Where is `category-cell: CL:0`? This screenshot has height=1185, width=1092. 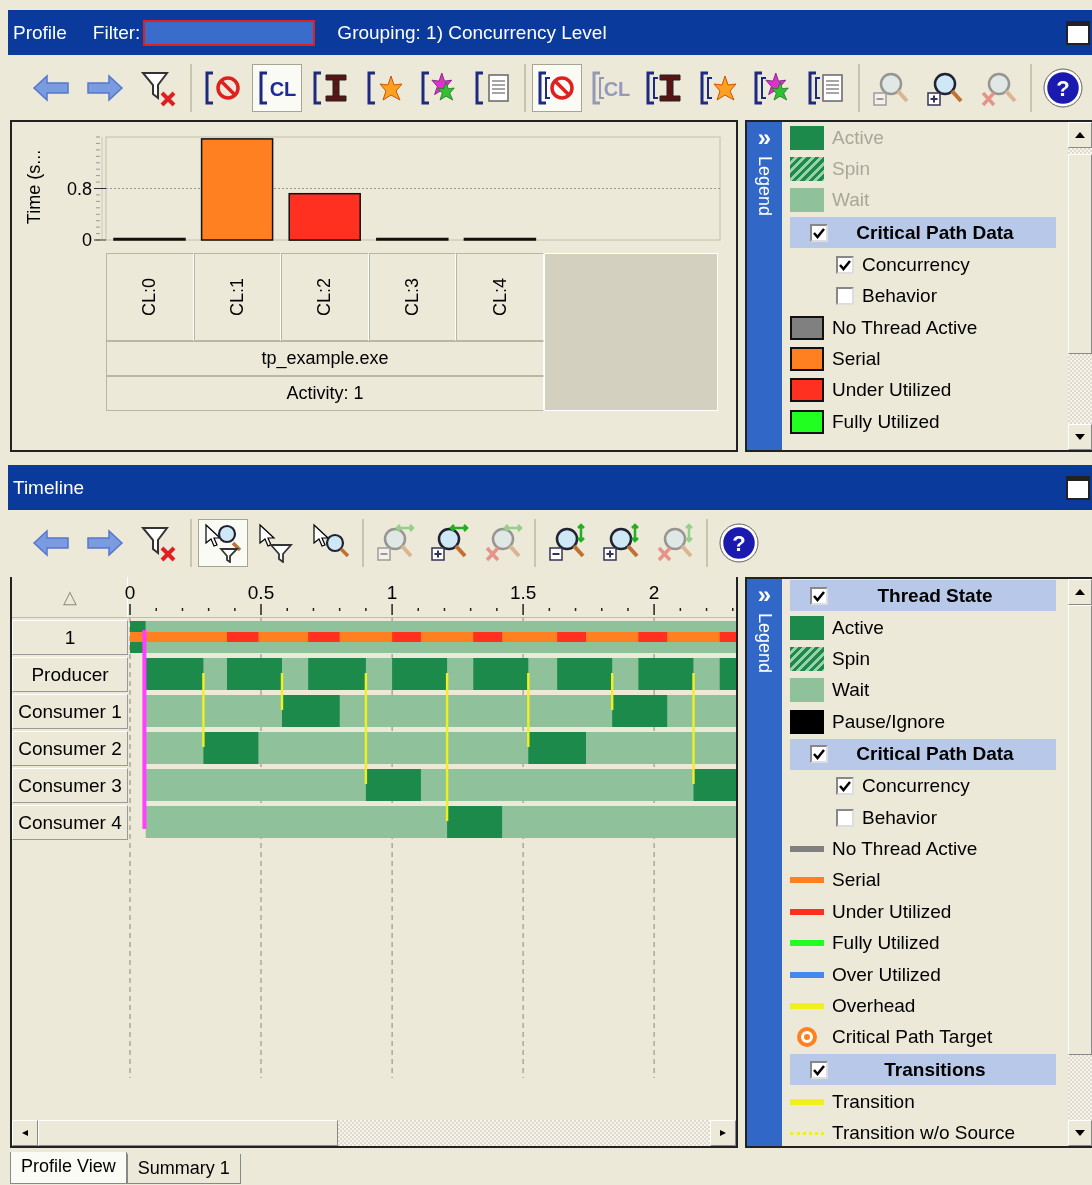 category-cell: CL:0 is located at coordinates (150, 297).